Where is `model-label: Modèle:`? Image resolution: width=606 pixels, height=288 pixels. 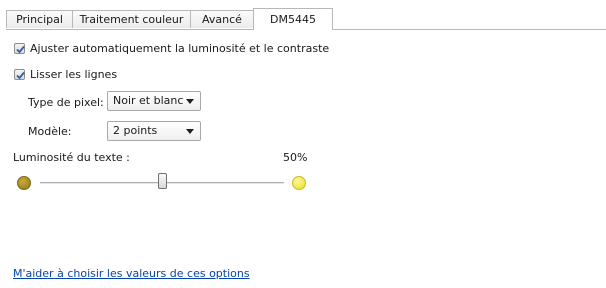
model-label: Modèle: is located at coordinates (50, 131).